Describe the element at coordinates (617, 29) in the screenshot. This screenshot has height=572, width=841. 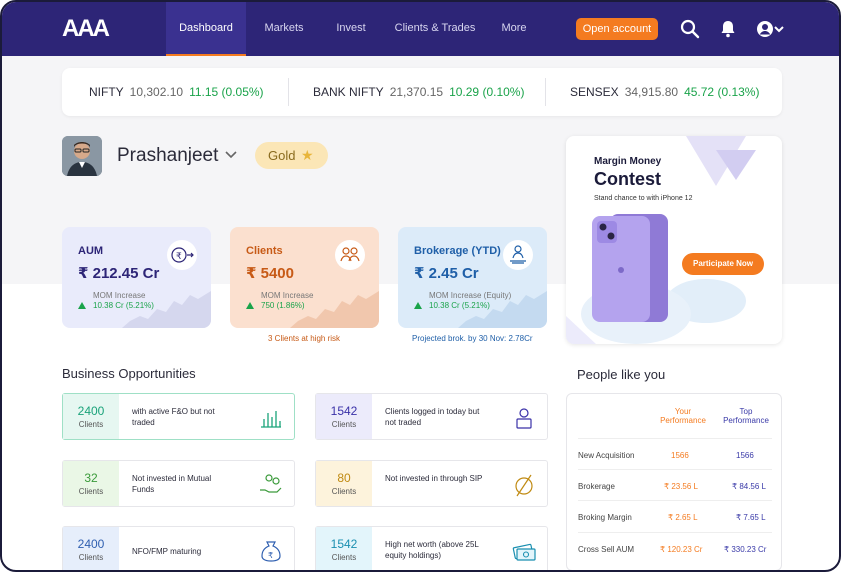
I see `open-account-button: Open account` at that location.